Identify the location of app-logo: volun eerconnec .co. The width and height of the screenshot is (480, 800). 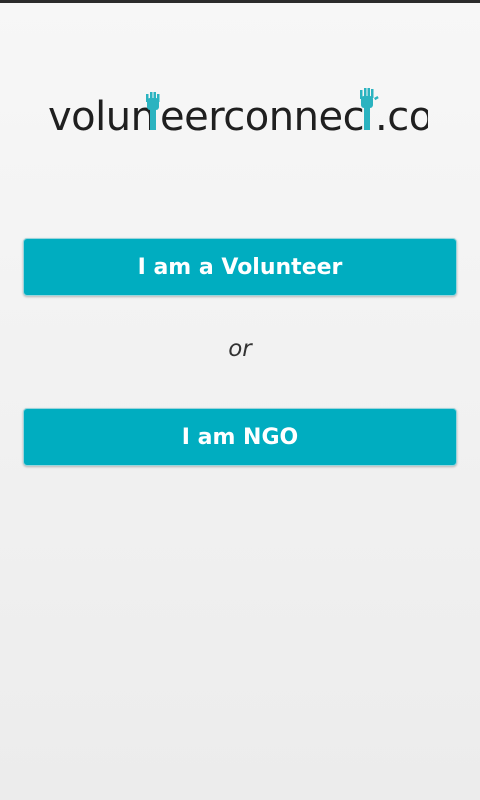
(238, 110).